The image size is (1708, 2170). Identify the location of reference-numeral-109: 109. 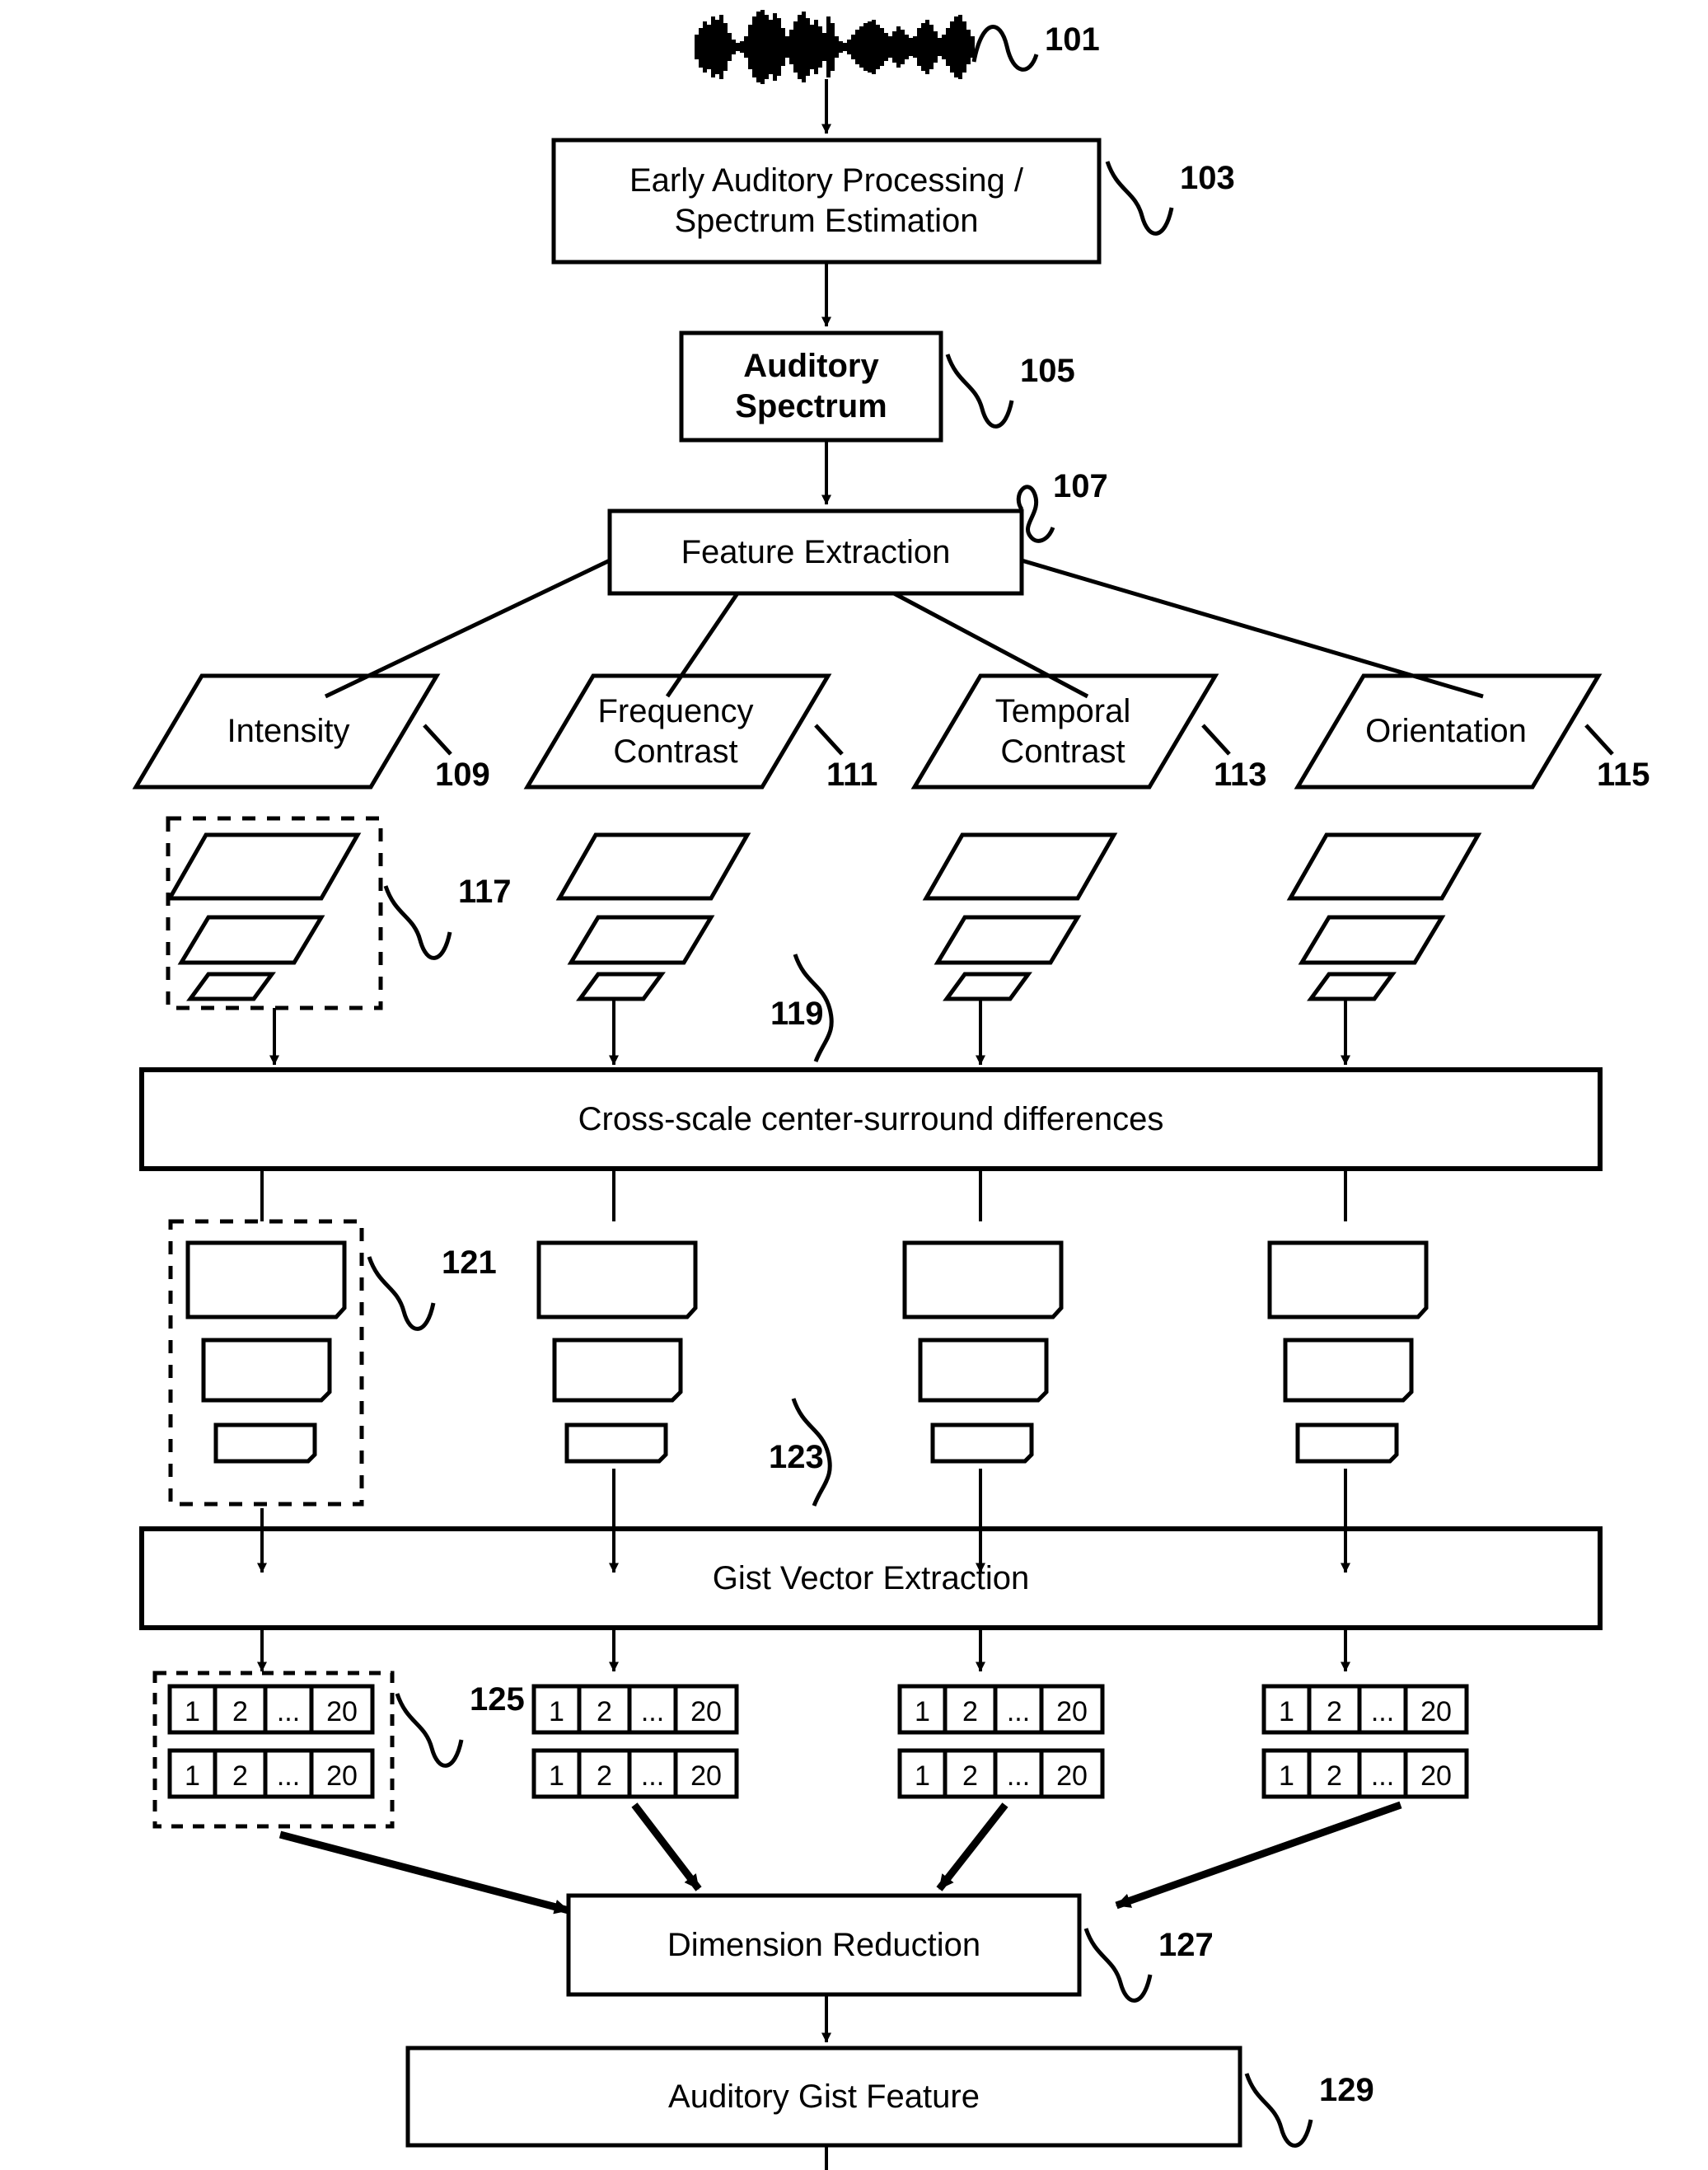
(463, 775).